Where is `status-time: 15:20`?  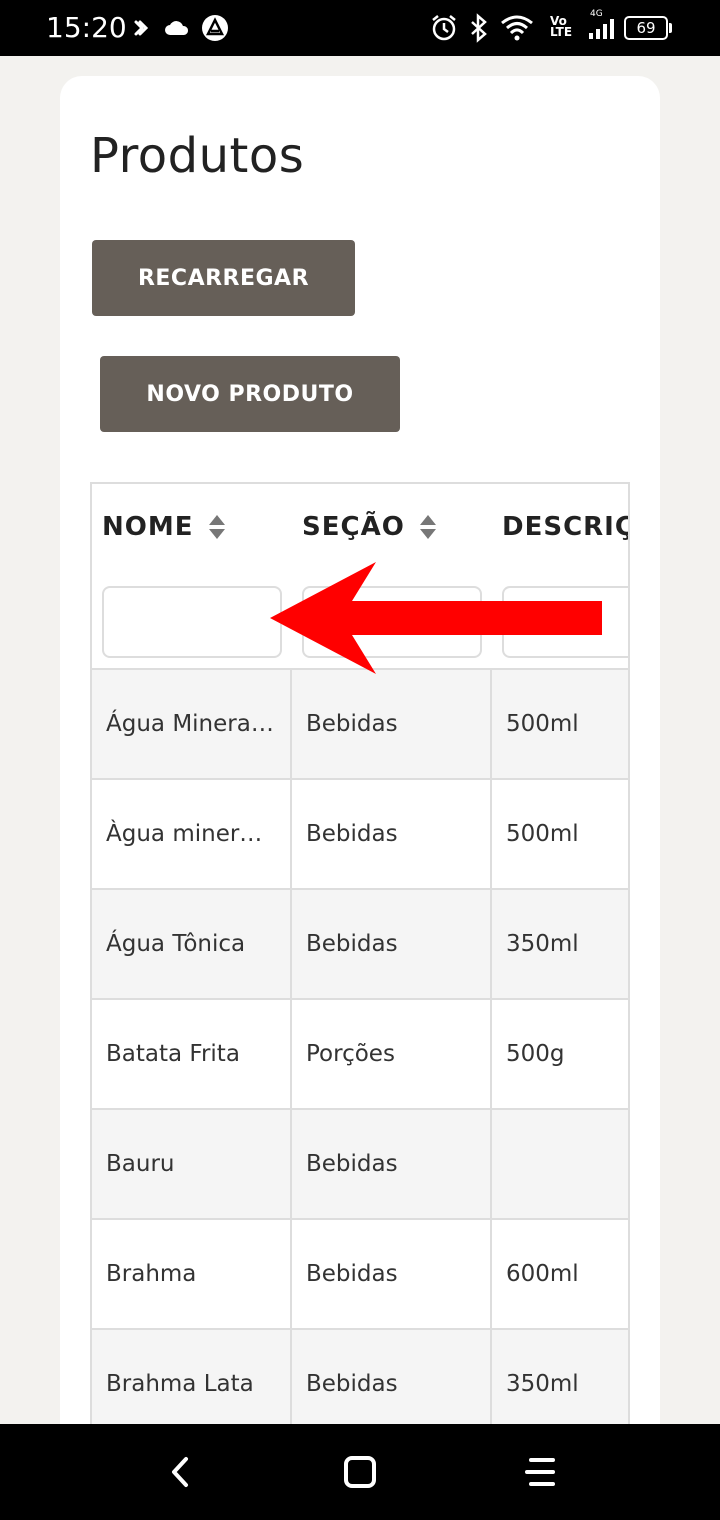
status-time: 15:20 is located at coordinates (86, 27).